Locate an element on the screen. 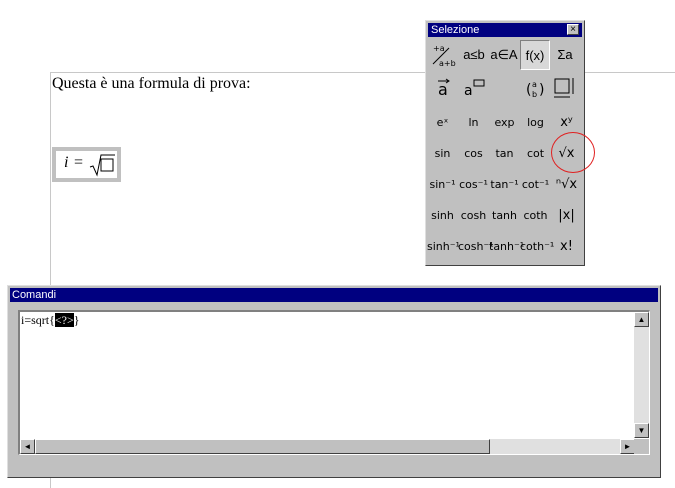  format-spacing-icon is located at coordinates (564, 88).